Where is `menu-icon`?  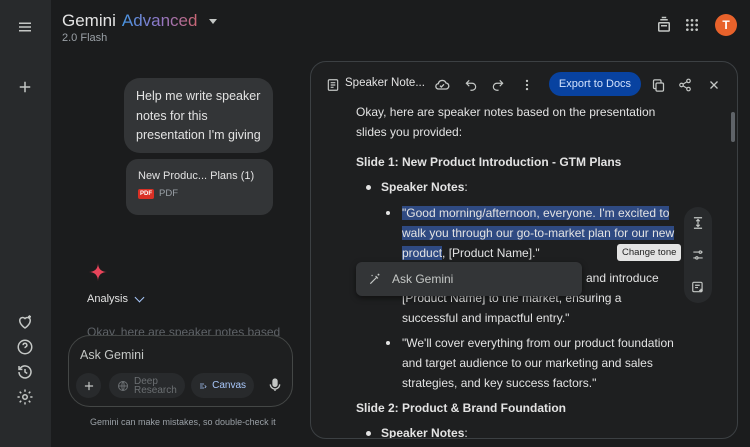
menu-icon is located at coordinates (25, 27).